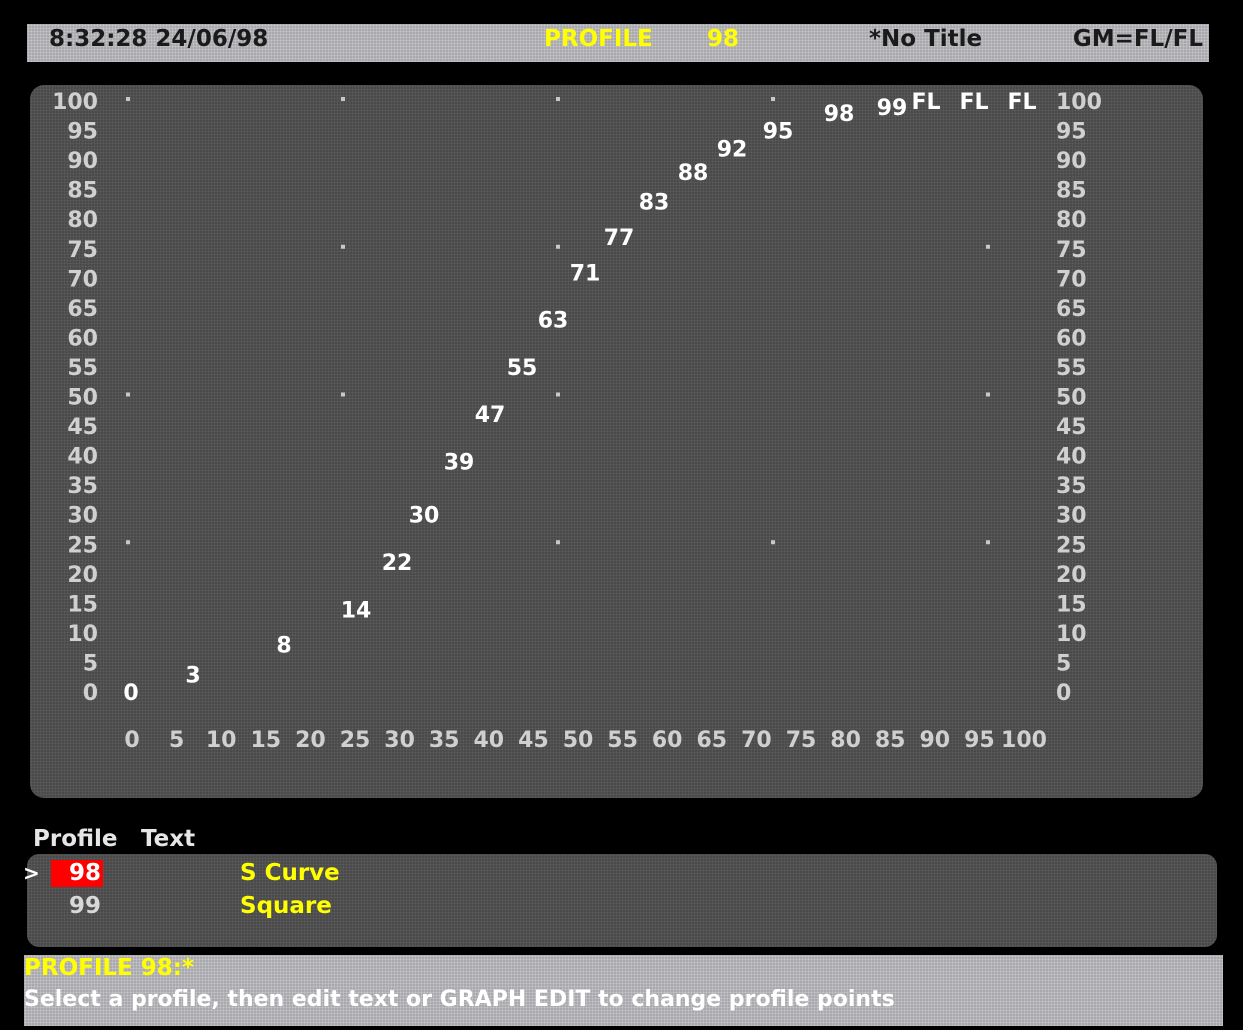 The image size is (1243, 1030). I want to click on y-tick-label-left: 5, so click(90, 663).